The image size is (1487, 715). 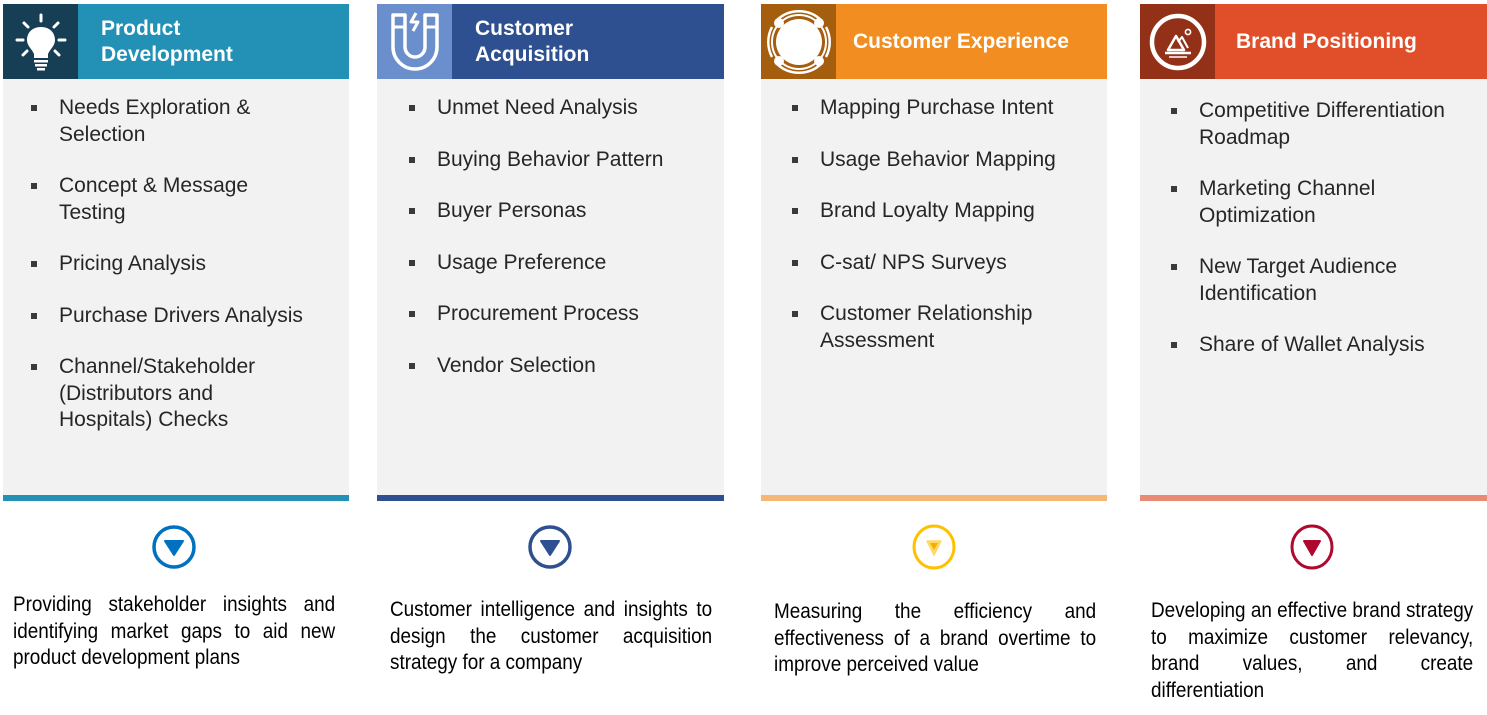 I want to click on column-header: Customer Acquisition, so click(x=550, y=41).